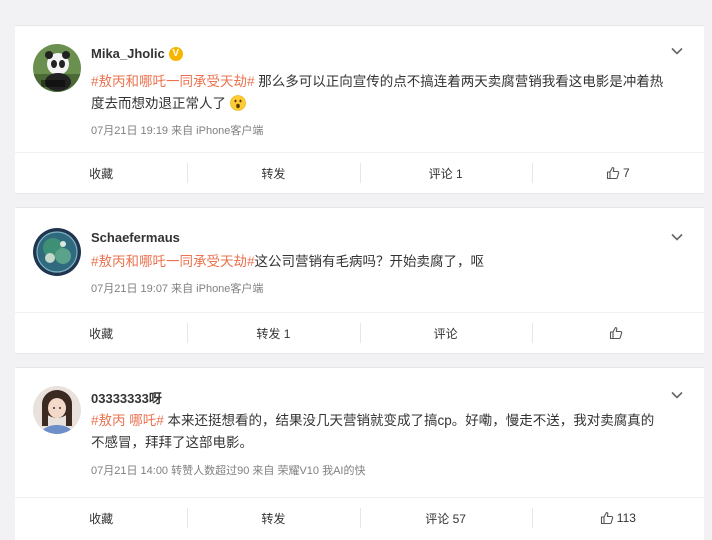  Describe the element at coordinates (228, 470) in the screenshot. I see `post-meta: 07月21日 14:00 转赞人数超过90 来自 荣耀V10 我AI的快` at that location.